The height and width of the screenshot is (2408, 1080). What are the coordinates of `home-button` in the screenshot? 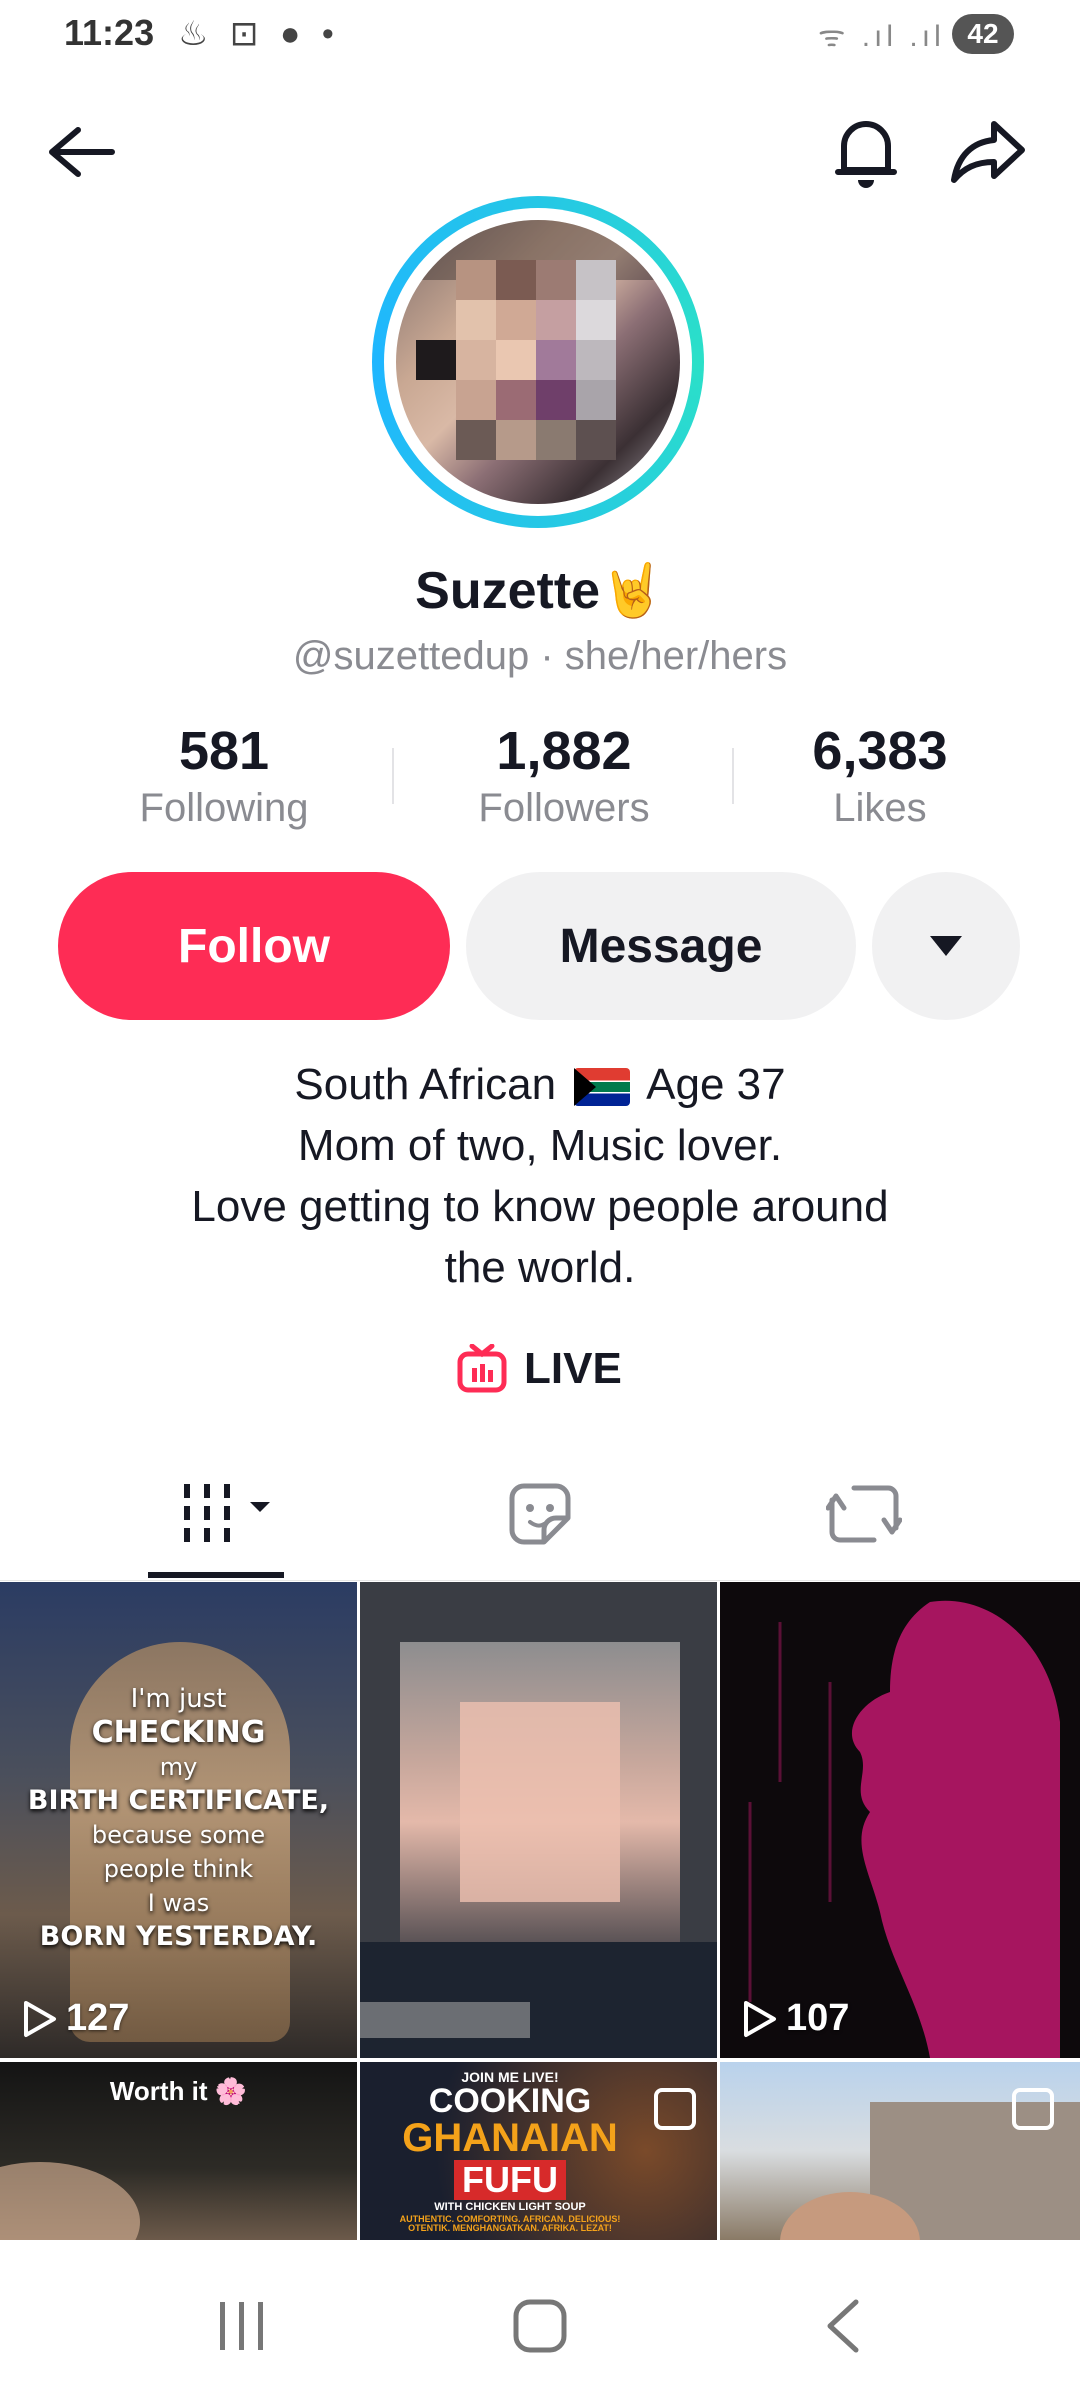 It's located at (540, 2328).